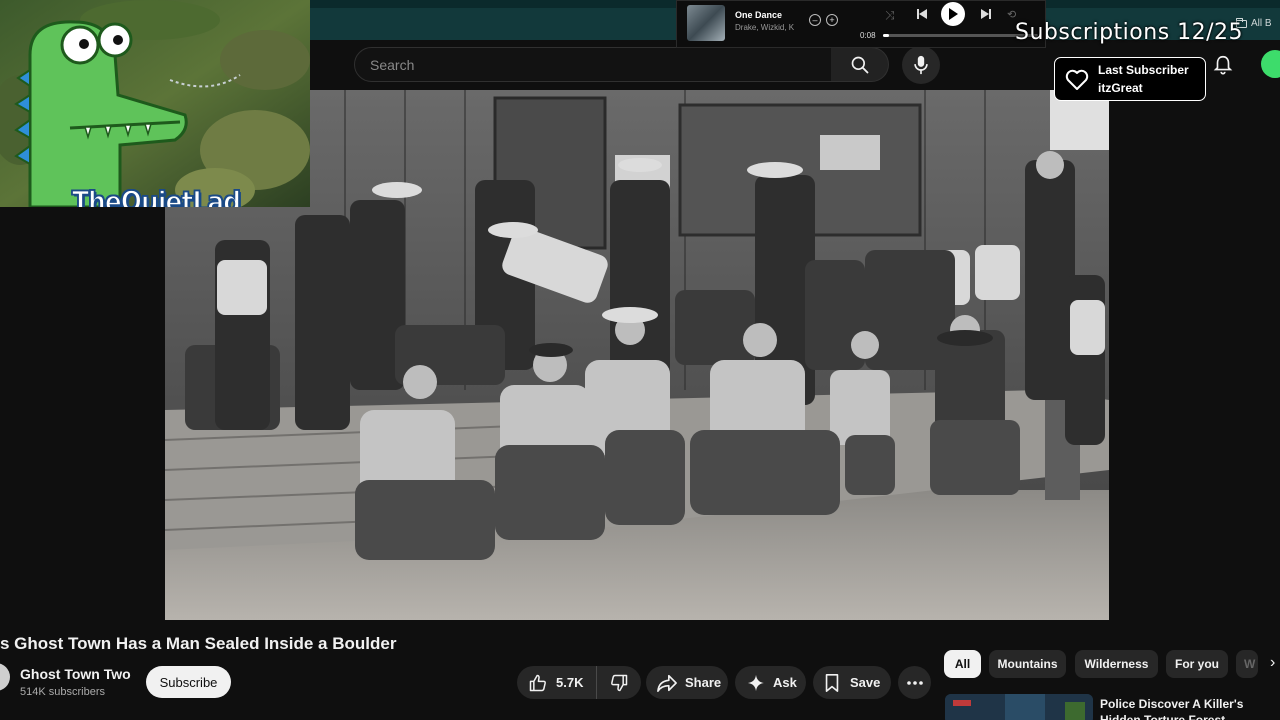 The width and height of the screenshot is (1280, 720). Describe the element at coordinates (537, 682) in the screenshot. I see `thumbs-up-icon` at that location.